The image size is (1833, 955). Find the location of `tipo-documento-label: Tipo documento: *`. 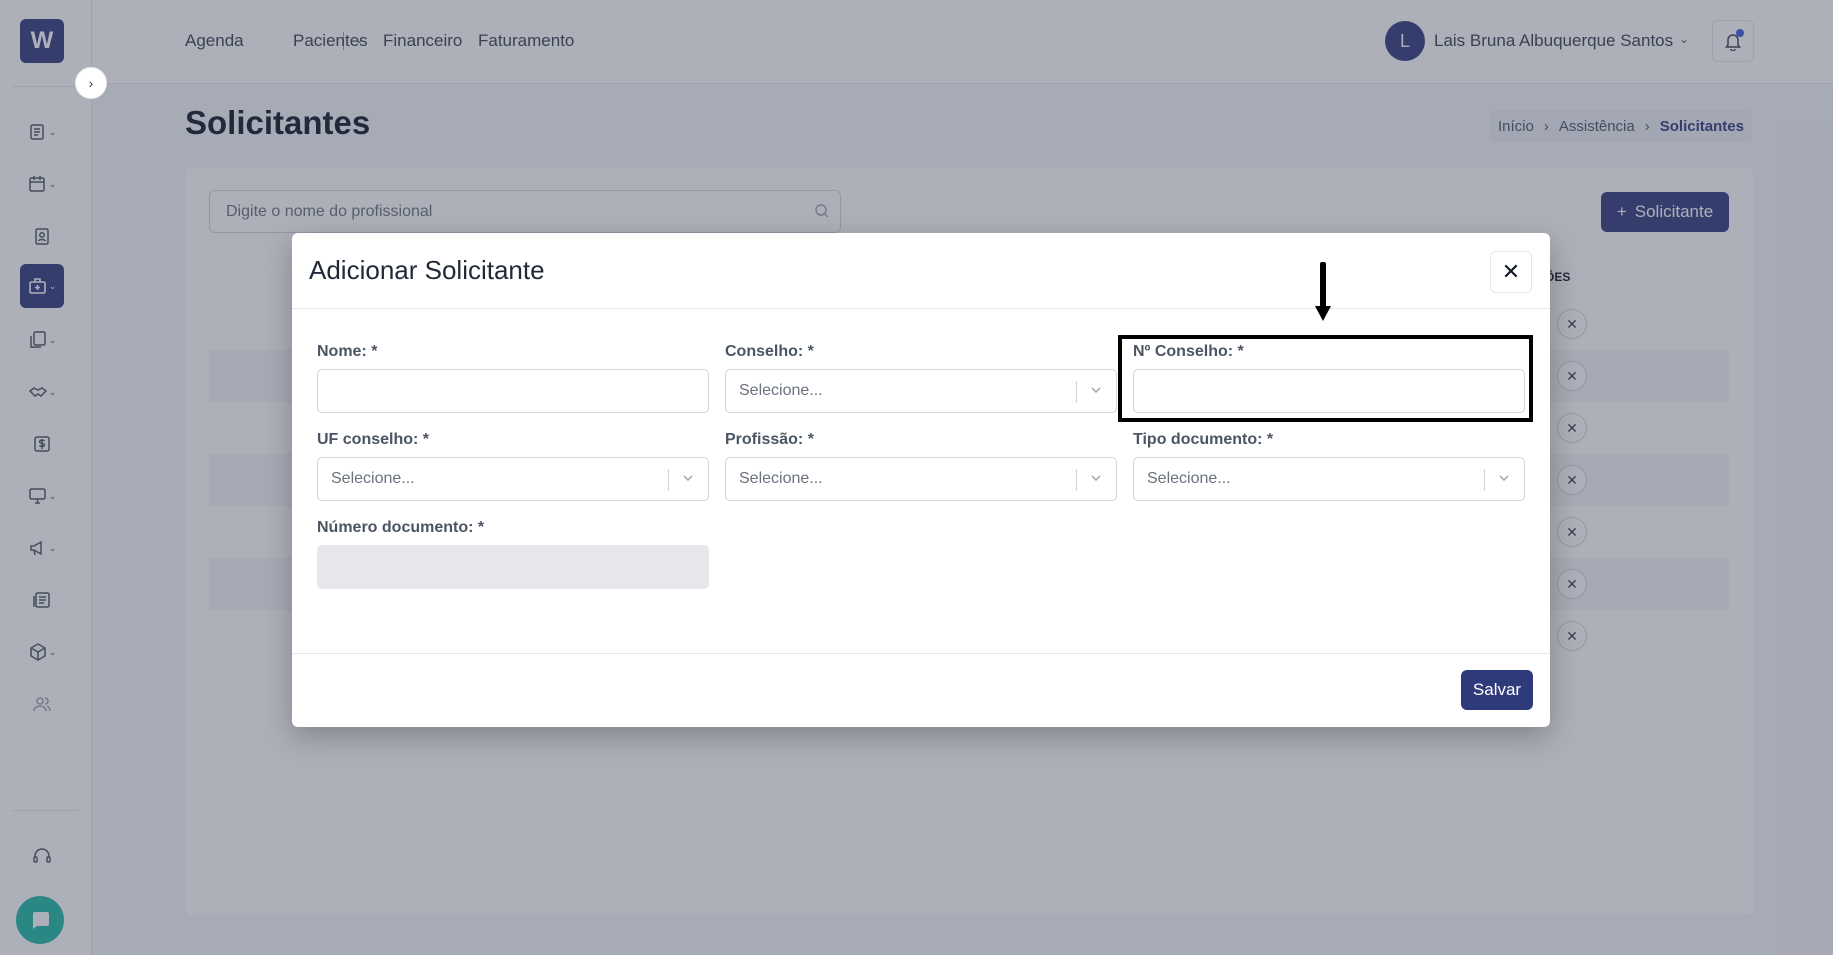

tipo-documento-label: Tipo documento: * is located at coordinates (1203, 439).